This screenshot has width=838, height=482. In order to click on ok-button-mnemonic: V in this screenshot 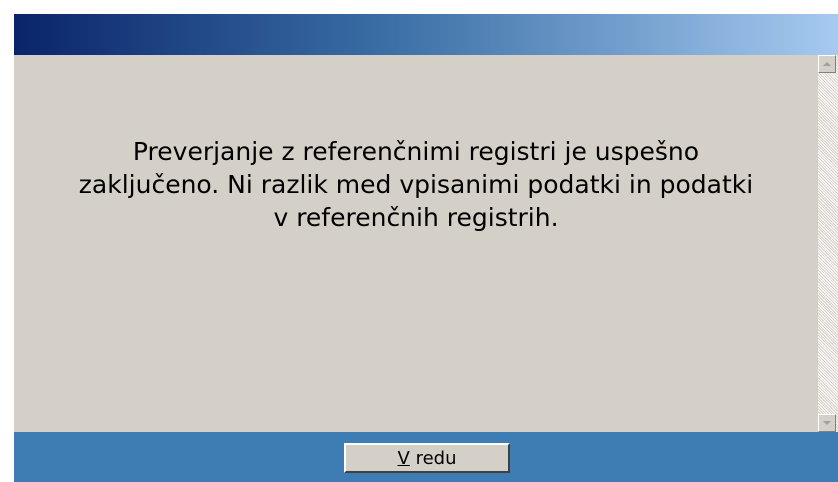, I will do `click(403, 458)`.